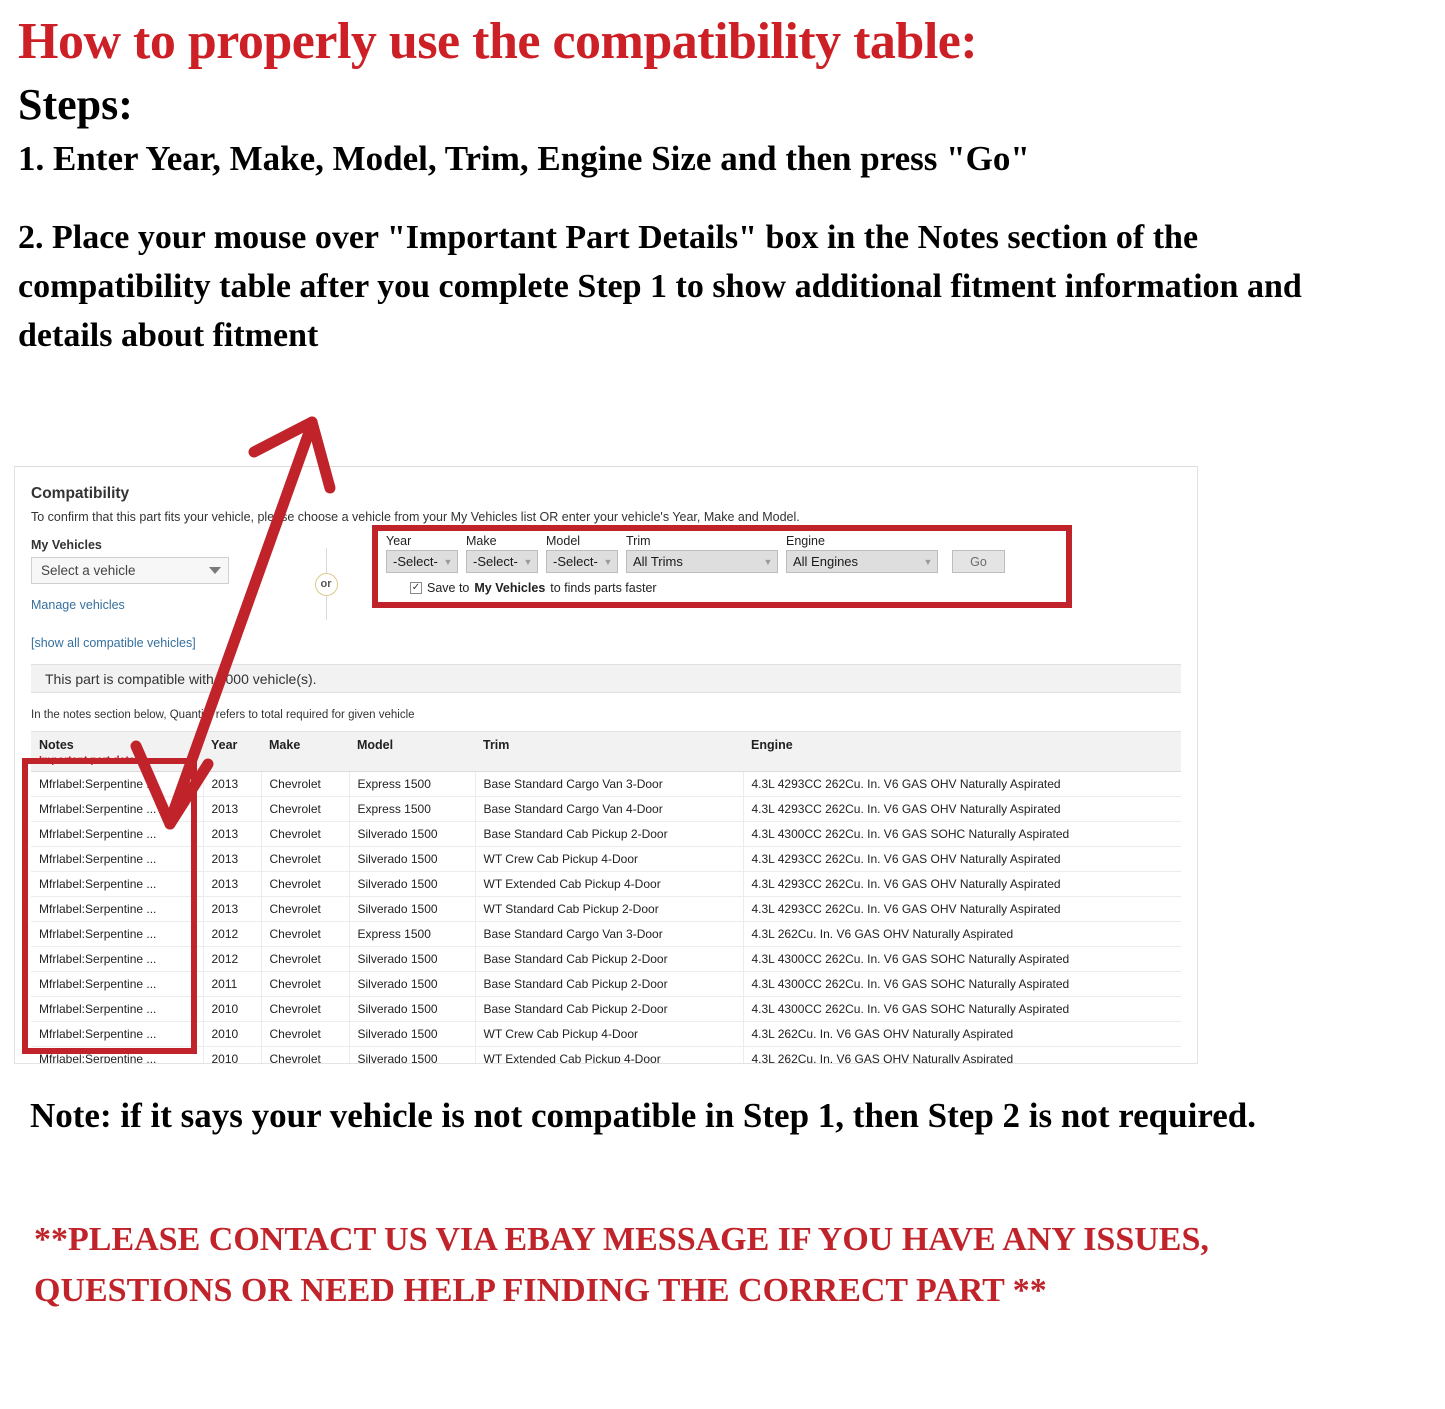 This screenshot has width=1445, height=1409. What do you see at coordinates (609, 909) in the screenshot?
I see `cell-trim: WT Standard Cab Pickup 2-Door` at bounding box center [609, 909].